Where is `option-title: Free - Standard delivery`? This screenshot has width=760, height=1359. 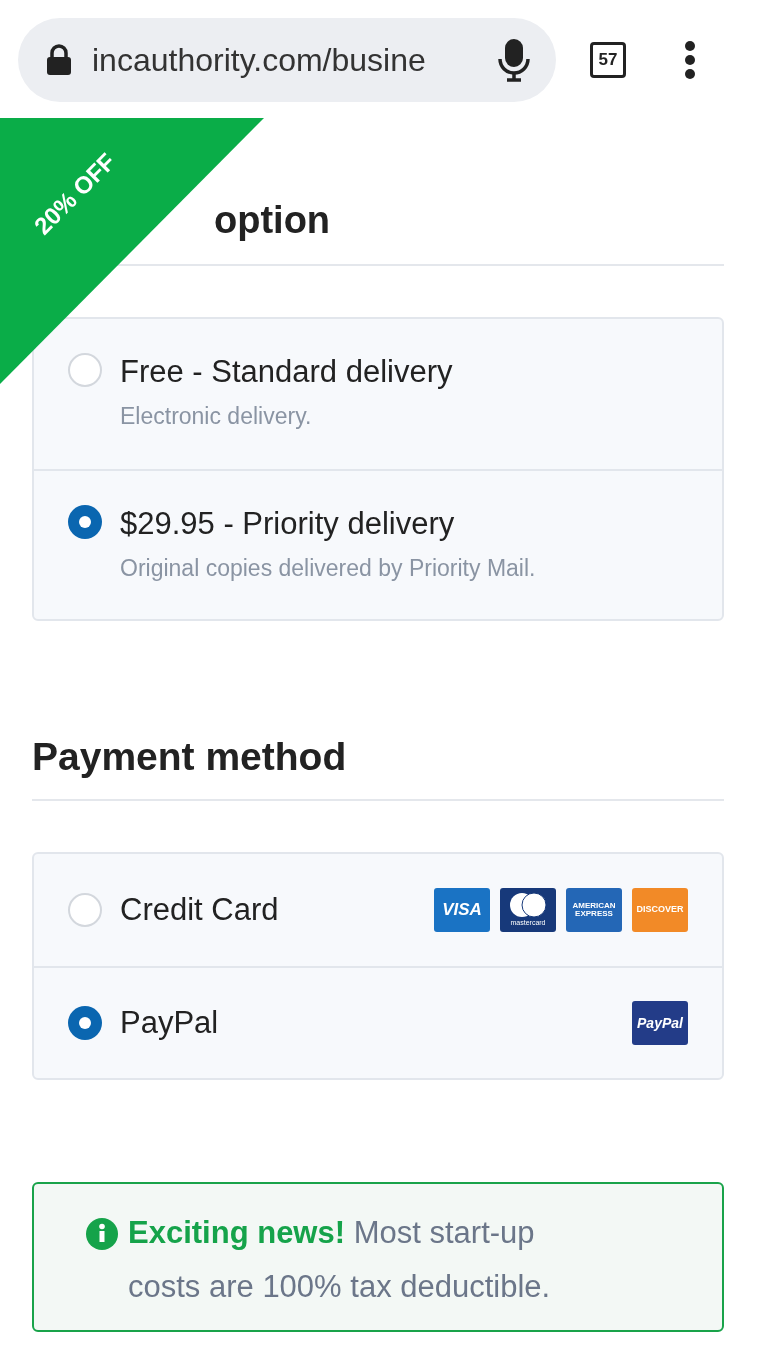
option-title: Free - Standard delivery is located at coordinates (286, 372).